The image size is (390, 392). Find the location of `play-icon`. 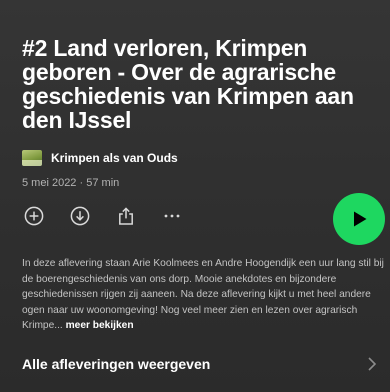

play-icon is located at coordinates (360, 219).